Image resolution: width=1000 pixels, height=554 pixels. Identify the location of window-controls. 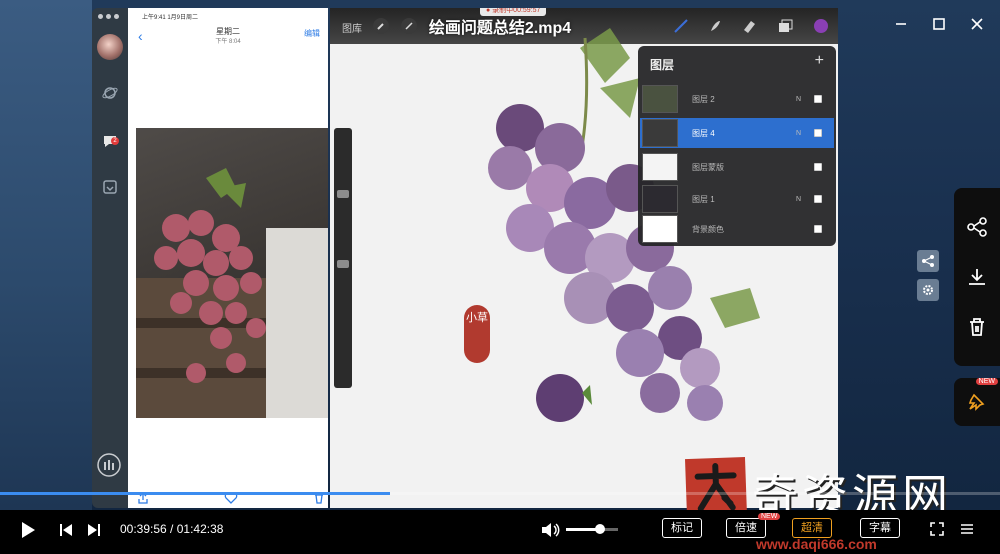
(939, 24).